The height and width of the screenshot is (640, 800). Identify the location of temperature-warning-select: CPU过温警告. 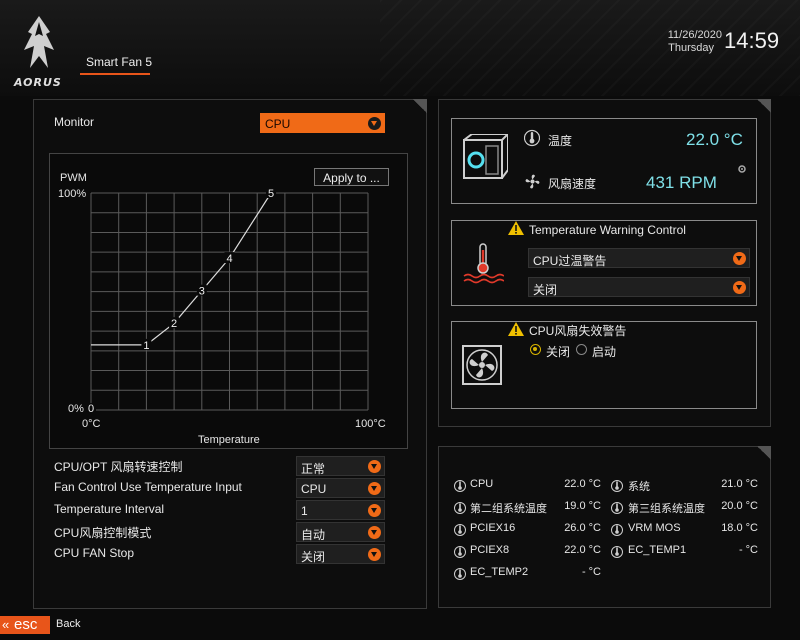
(639, 258).